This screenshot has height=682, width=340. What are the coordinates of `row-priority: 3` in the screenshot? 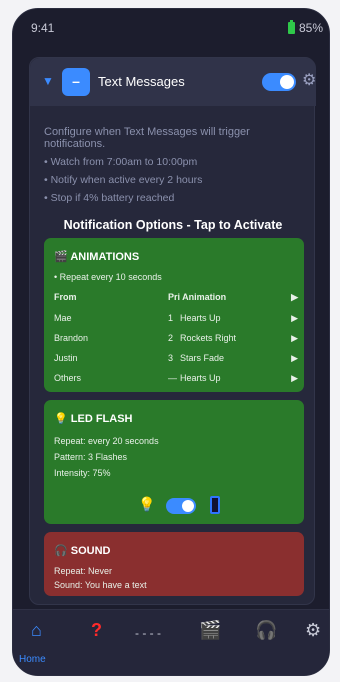 It's located at (171, 358).